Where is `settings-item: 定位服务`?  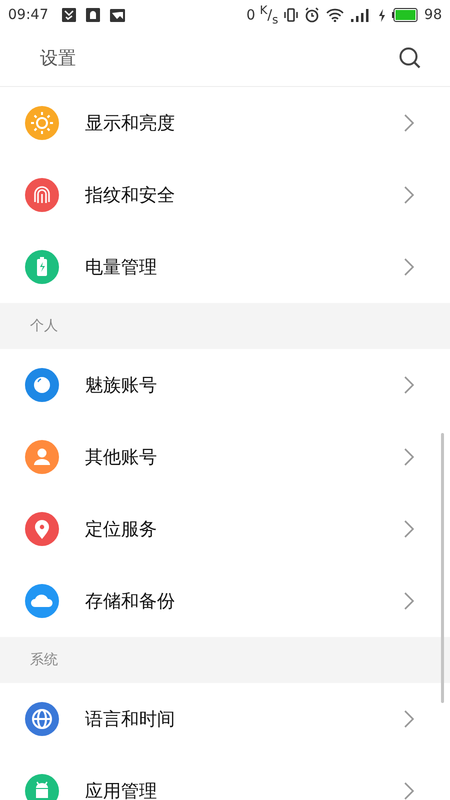 settings-item: 定位服务 is located at coordinates (225, 529).